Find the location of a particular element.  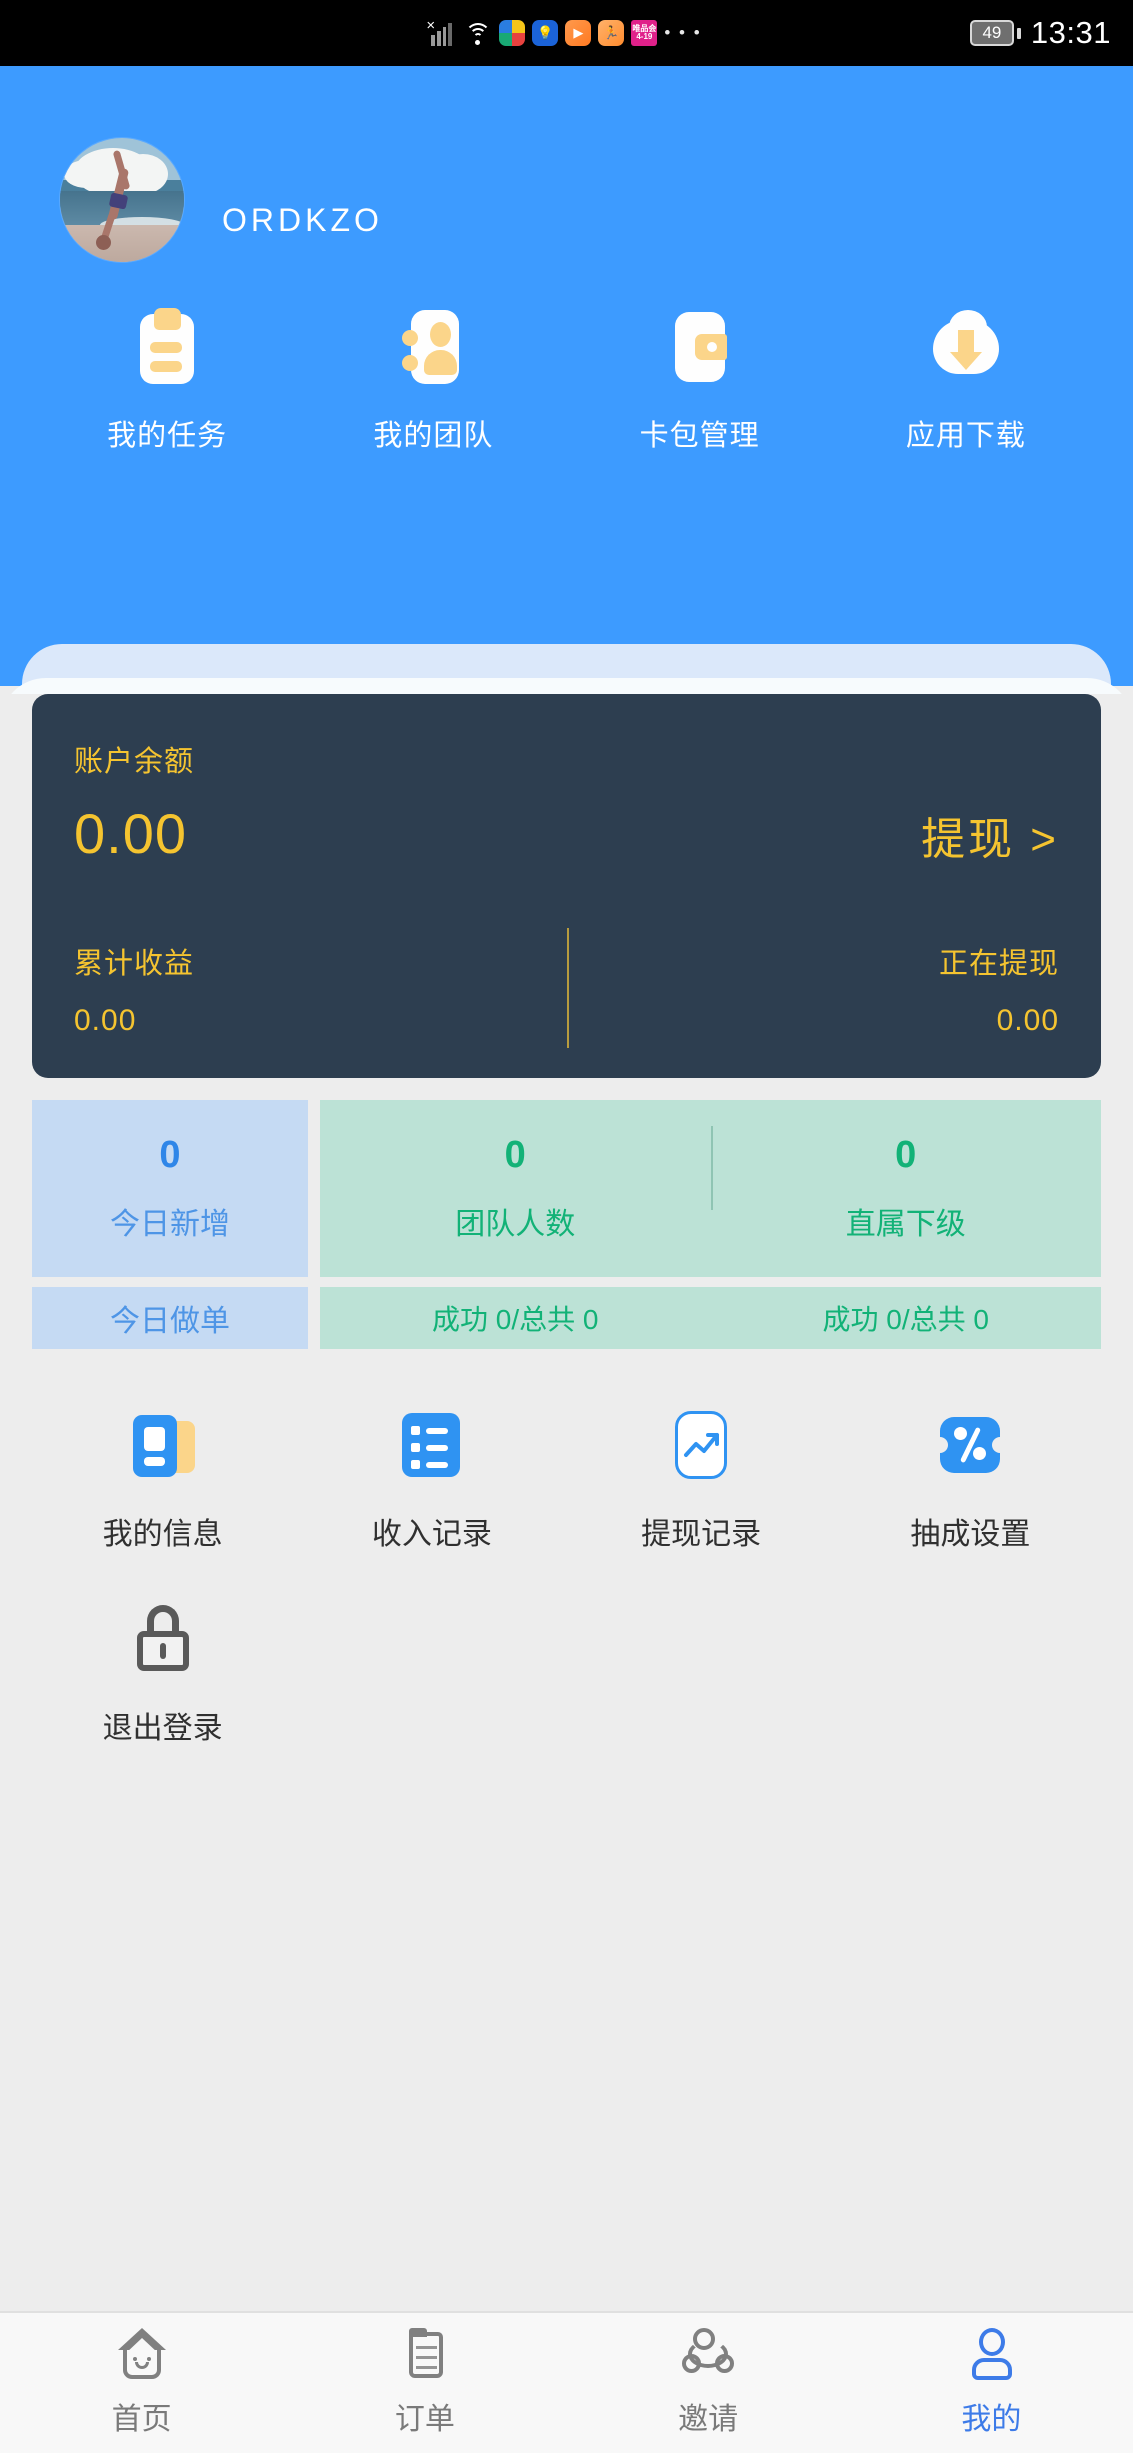

status-bar-right: 49 13:31 is located at coordinates (1040, 33).